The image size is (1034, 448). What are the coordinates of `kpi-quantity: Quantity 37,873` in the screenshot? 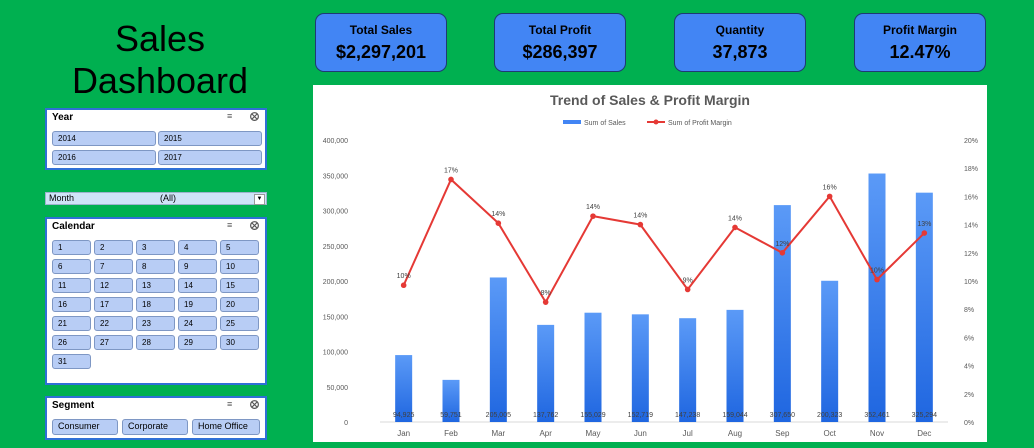 It's located at (740, 42).